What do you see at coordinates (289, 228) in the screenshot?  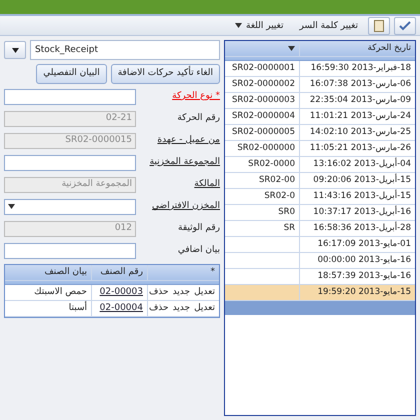 I see `table-cell: SR` at bounding box center [289, 228].